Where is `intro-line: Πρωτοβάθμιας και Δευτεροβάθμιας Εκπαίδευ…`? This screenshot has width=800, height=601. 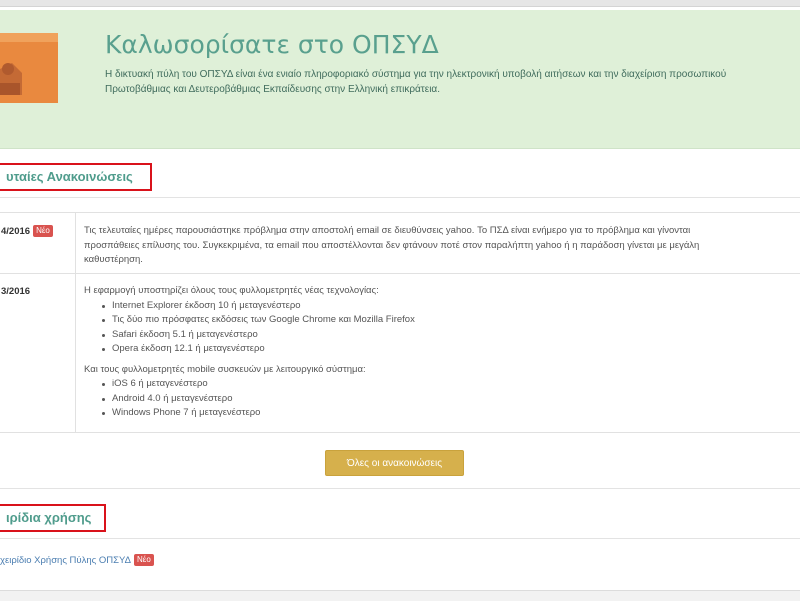 intro-line: Πρωτοβάθμιας και Δευτεροβάθμιας Εκπαίδευ… is located at coordinates (272, 89).